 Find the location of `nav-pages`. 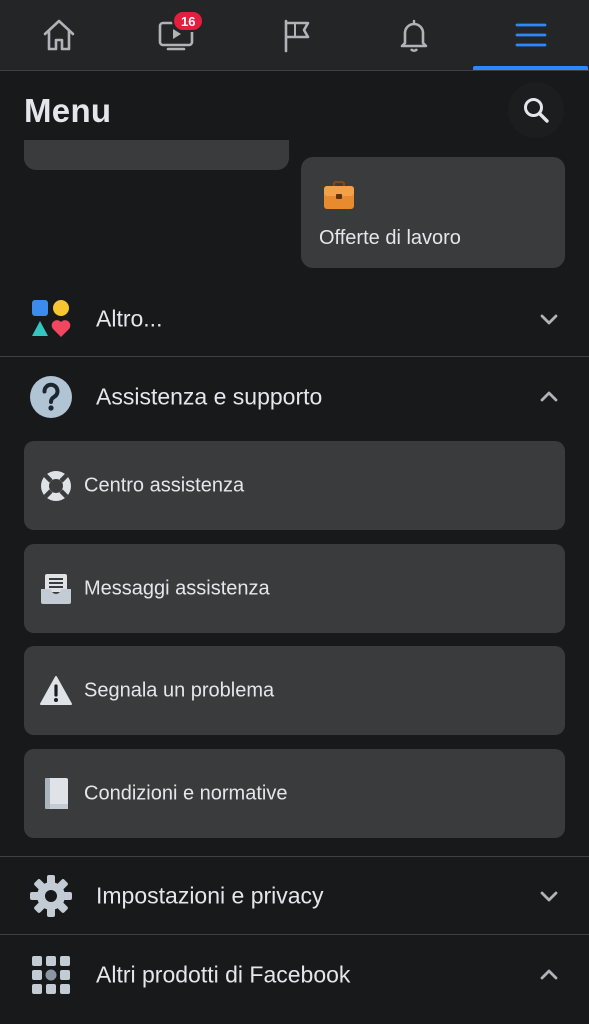

nav-pages is located at coordinates (295, 35).